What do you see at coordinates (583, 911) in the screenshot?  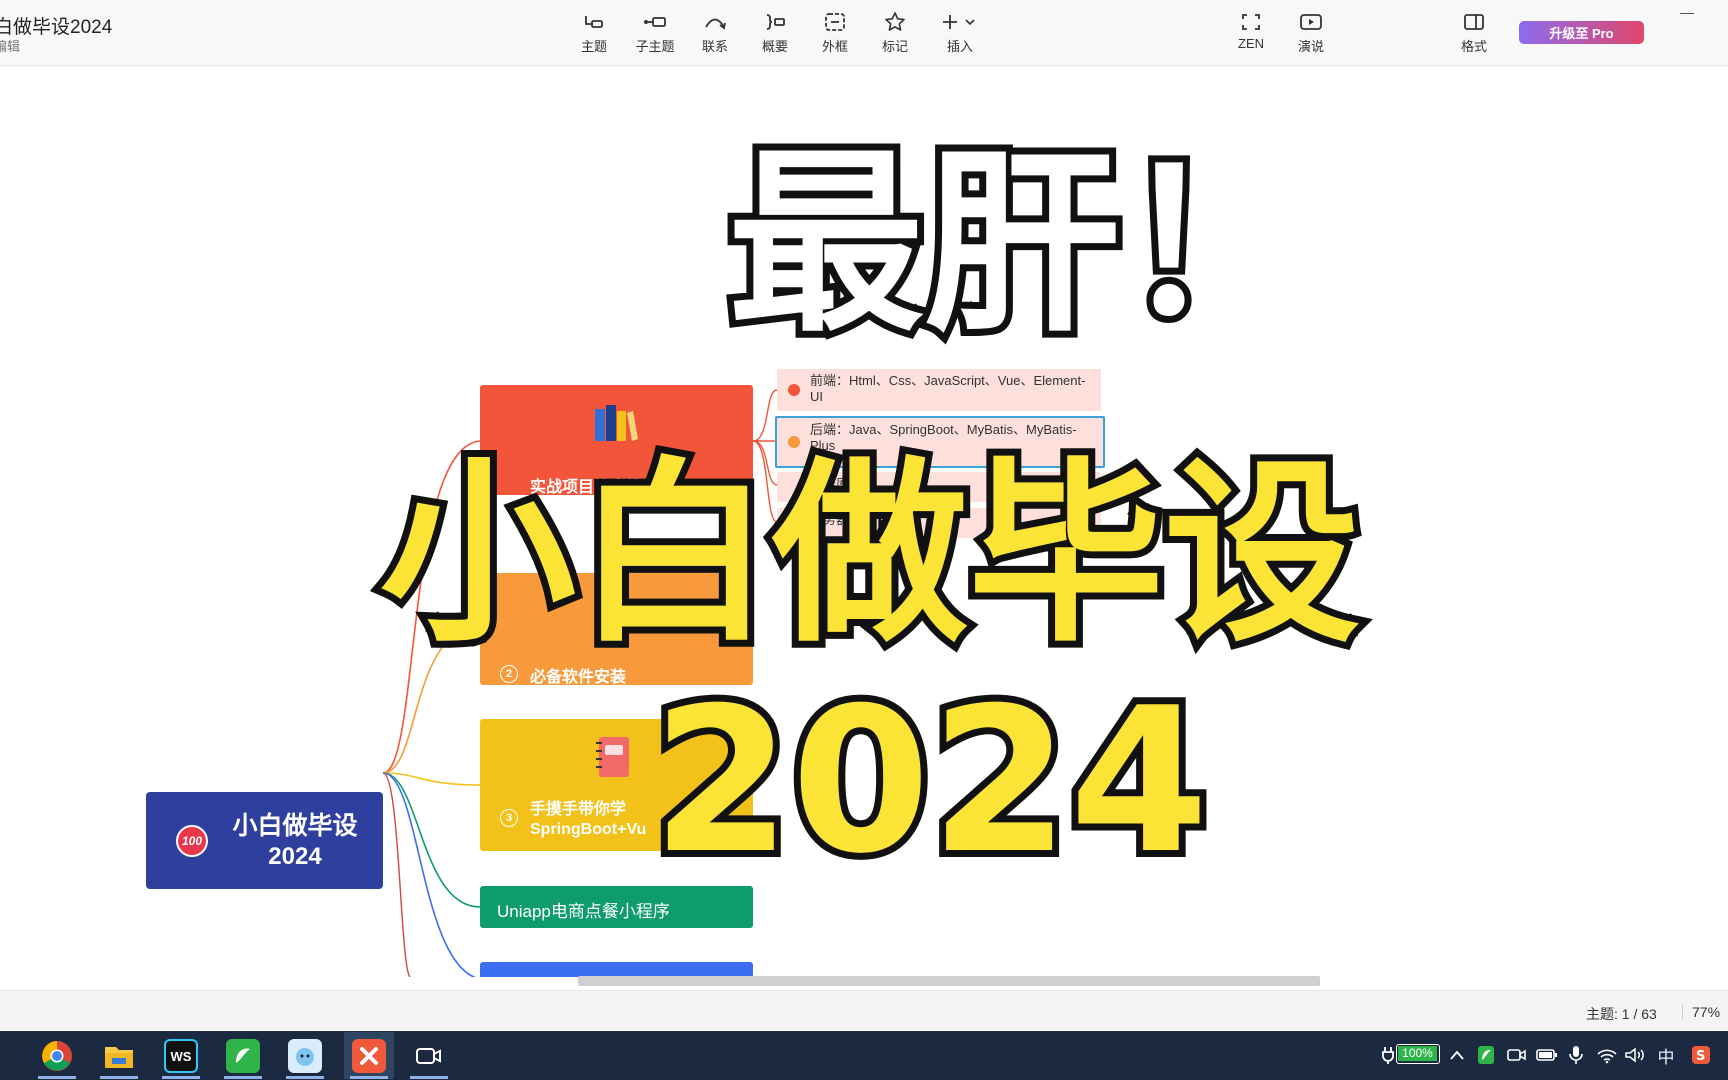 I see `branch-uniapp-label: Uniapp电商点餐小程序` at bounding box center [583, 911].